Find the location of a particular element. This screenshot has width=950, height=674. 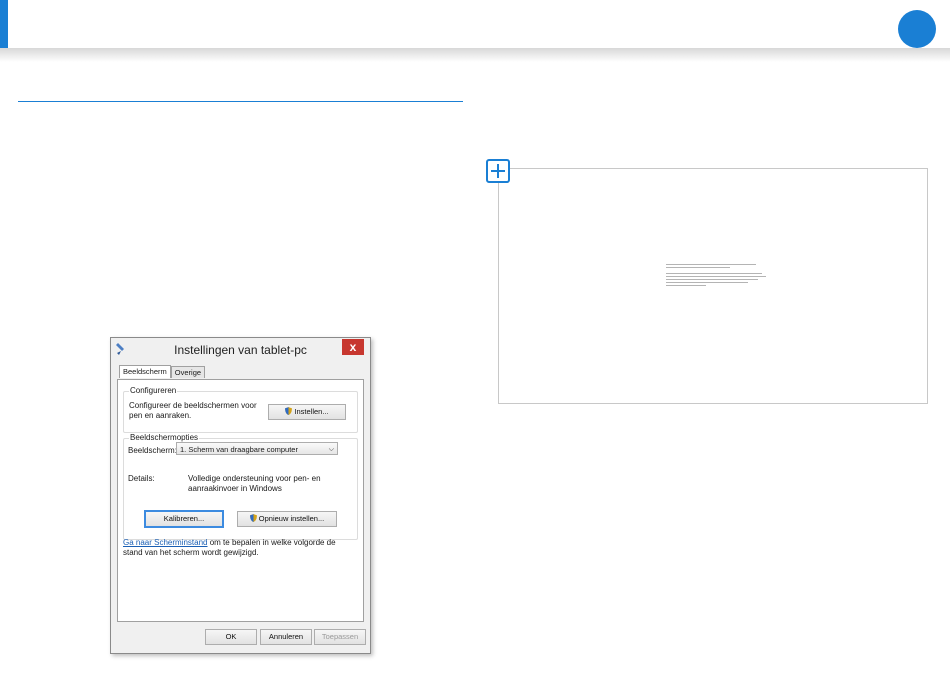

cancel-button: Annuleren is located at coordinates (286, 637).